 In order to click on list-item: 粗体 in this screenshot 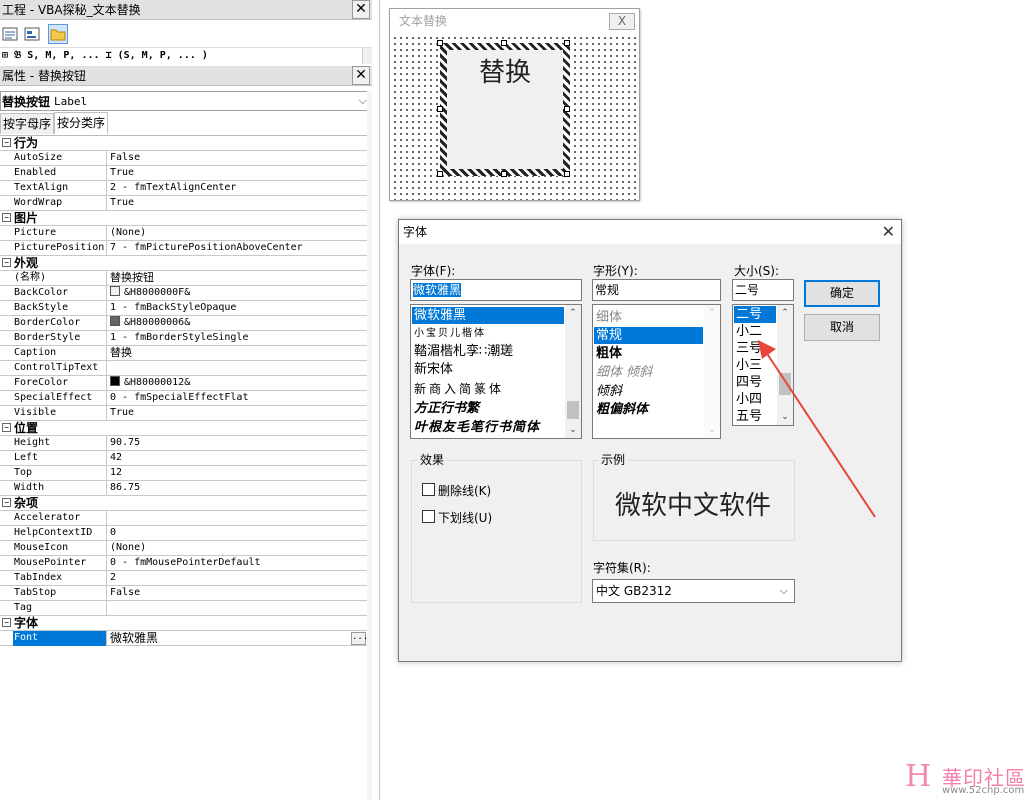, I will do `click(608, 353)`.